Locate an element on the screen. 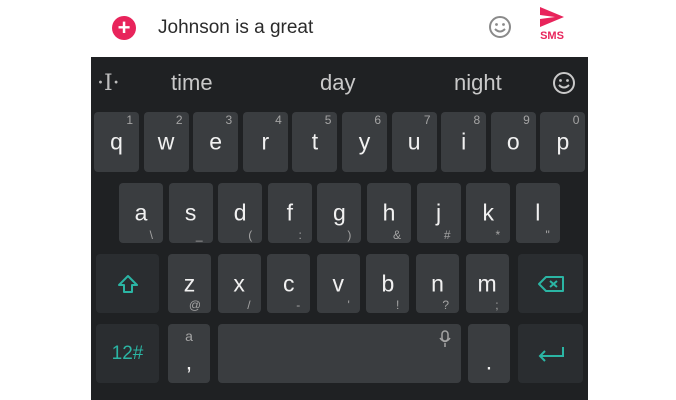 The width and height of the screenshot is (676, 400). key-label: c is located at coordinates (288, 283).